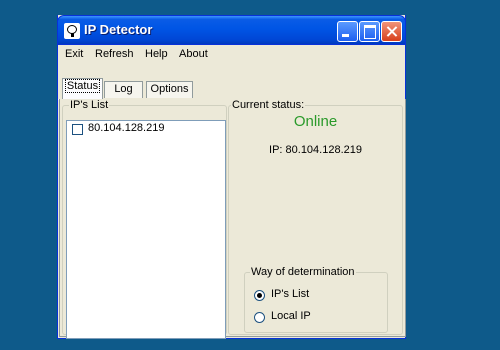 This screenshot has width=500, height=350. What do you see at coordinates (303, 272) in the screenshot?
I see `determination-title: Way of determination` at bounding box center [303, 272].